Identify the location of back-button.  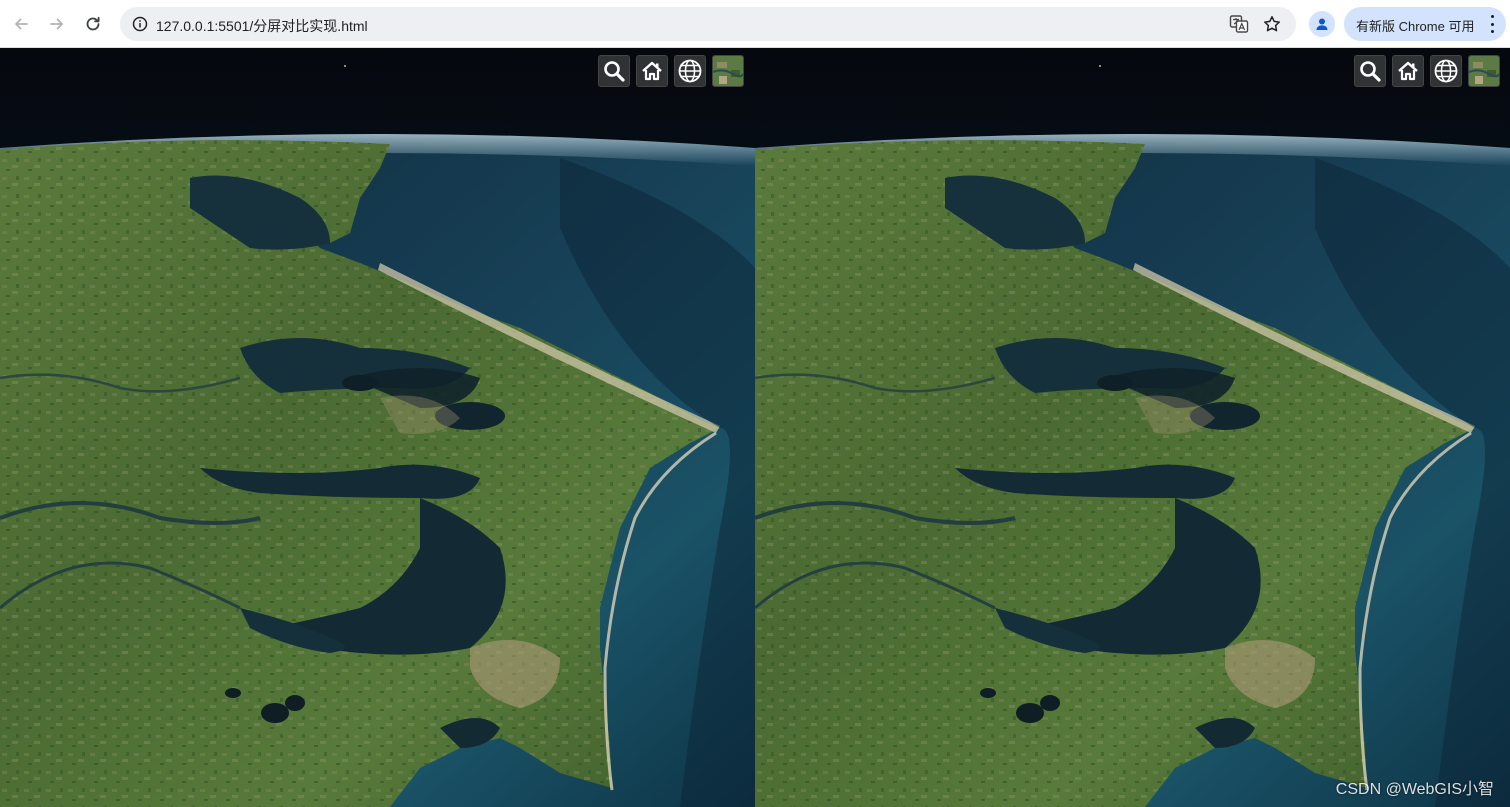
(21, 24).